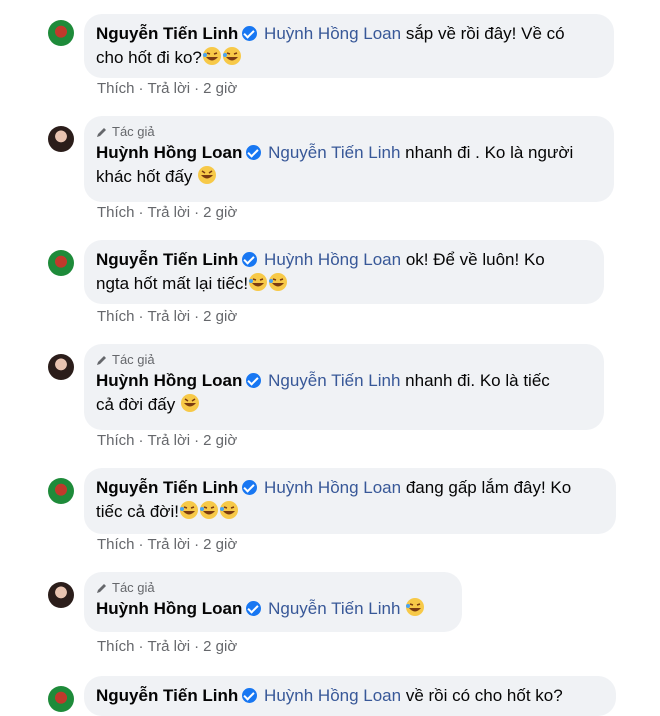 The width and height of the screenshot is (660, 716). I want to click on comment-text: cả đời đấy, so click(136, 404).